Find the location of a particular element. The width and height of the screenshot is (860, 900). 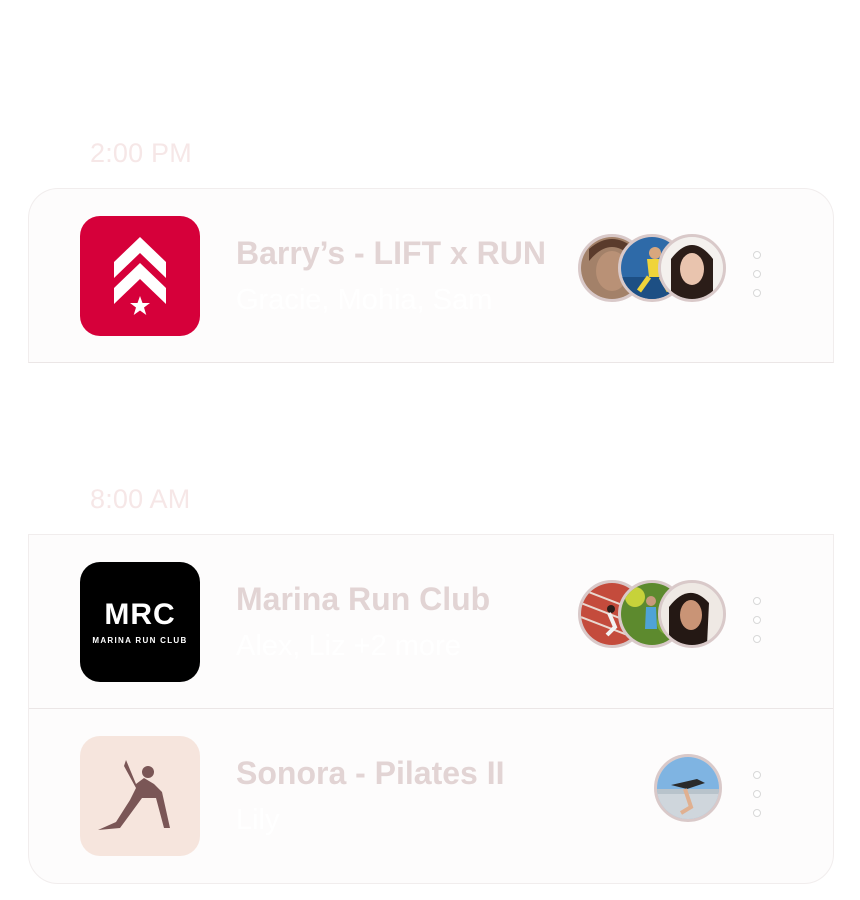

mrc-logo-icon: MRC MARINA RUN CLUB is located at coordinates (140, 622).